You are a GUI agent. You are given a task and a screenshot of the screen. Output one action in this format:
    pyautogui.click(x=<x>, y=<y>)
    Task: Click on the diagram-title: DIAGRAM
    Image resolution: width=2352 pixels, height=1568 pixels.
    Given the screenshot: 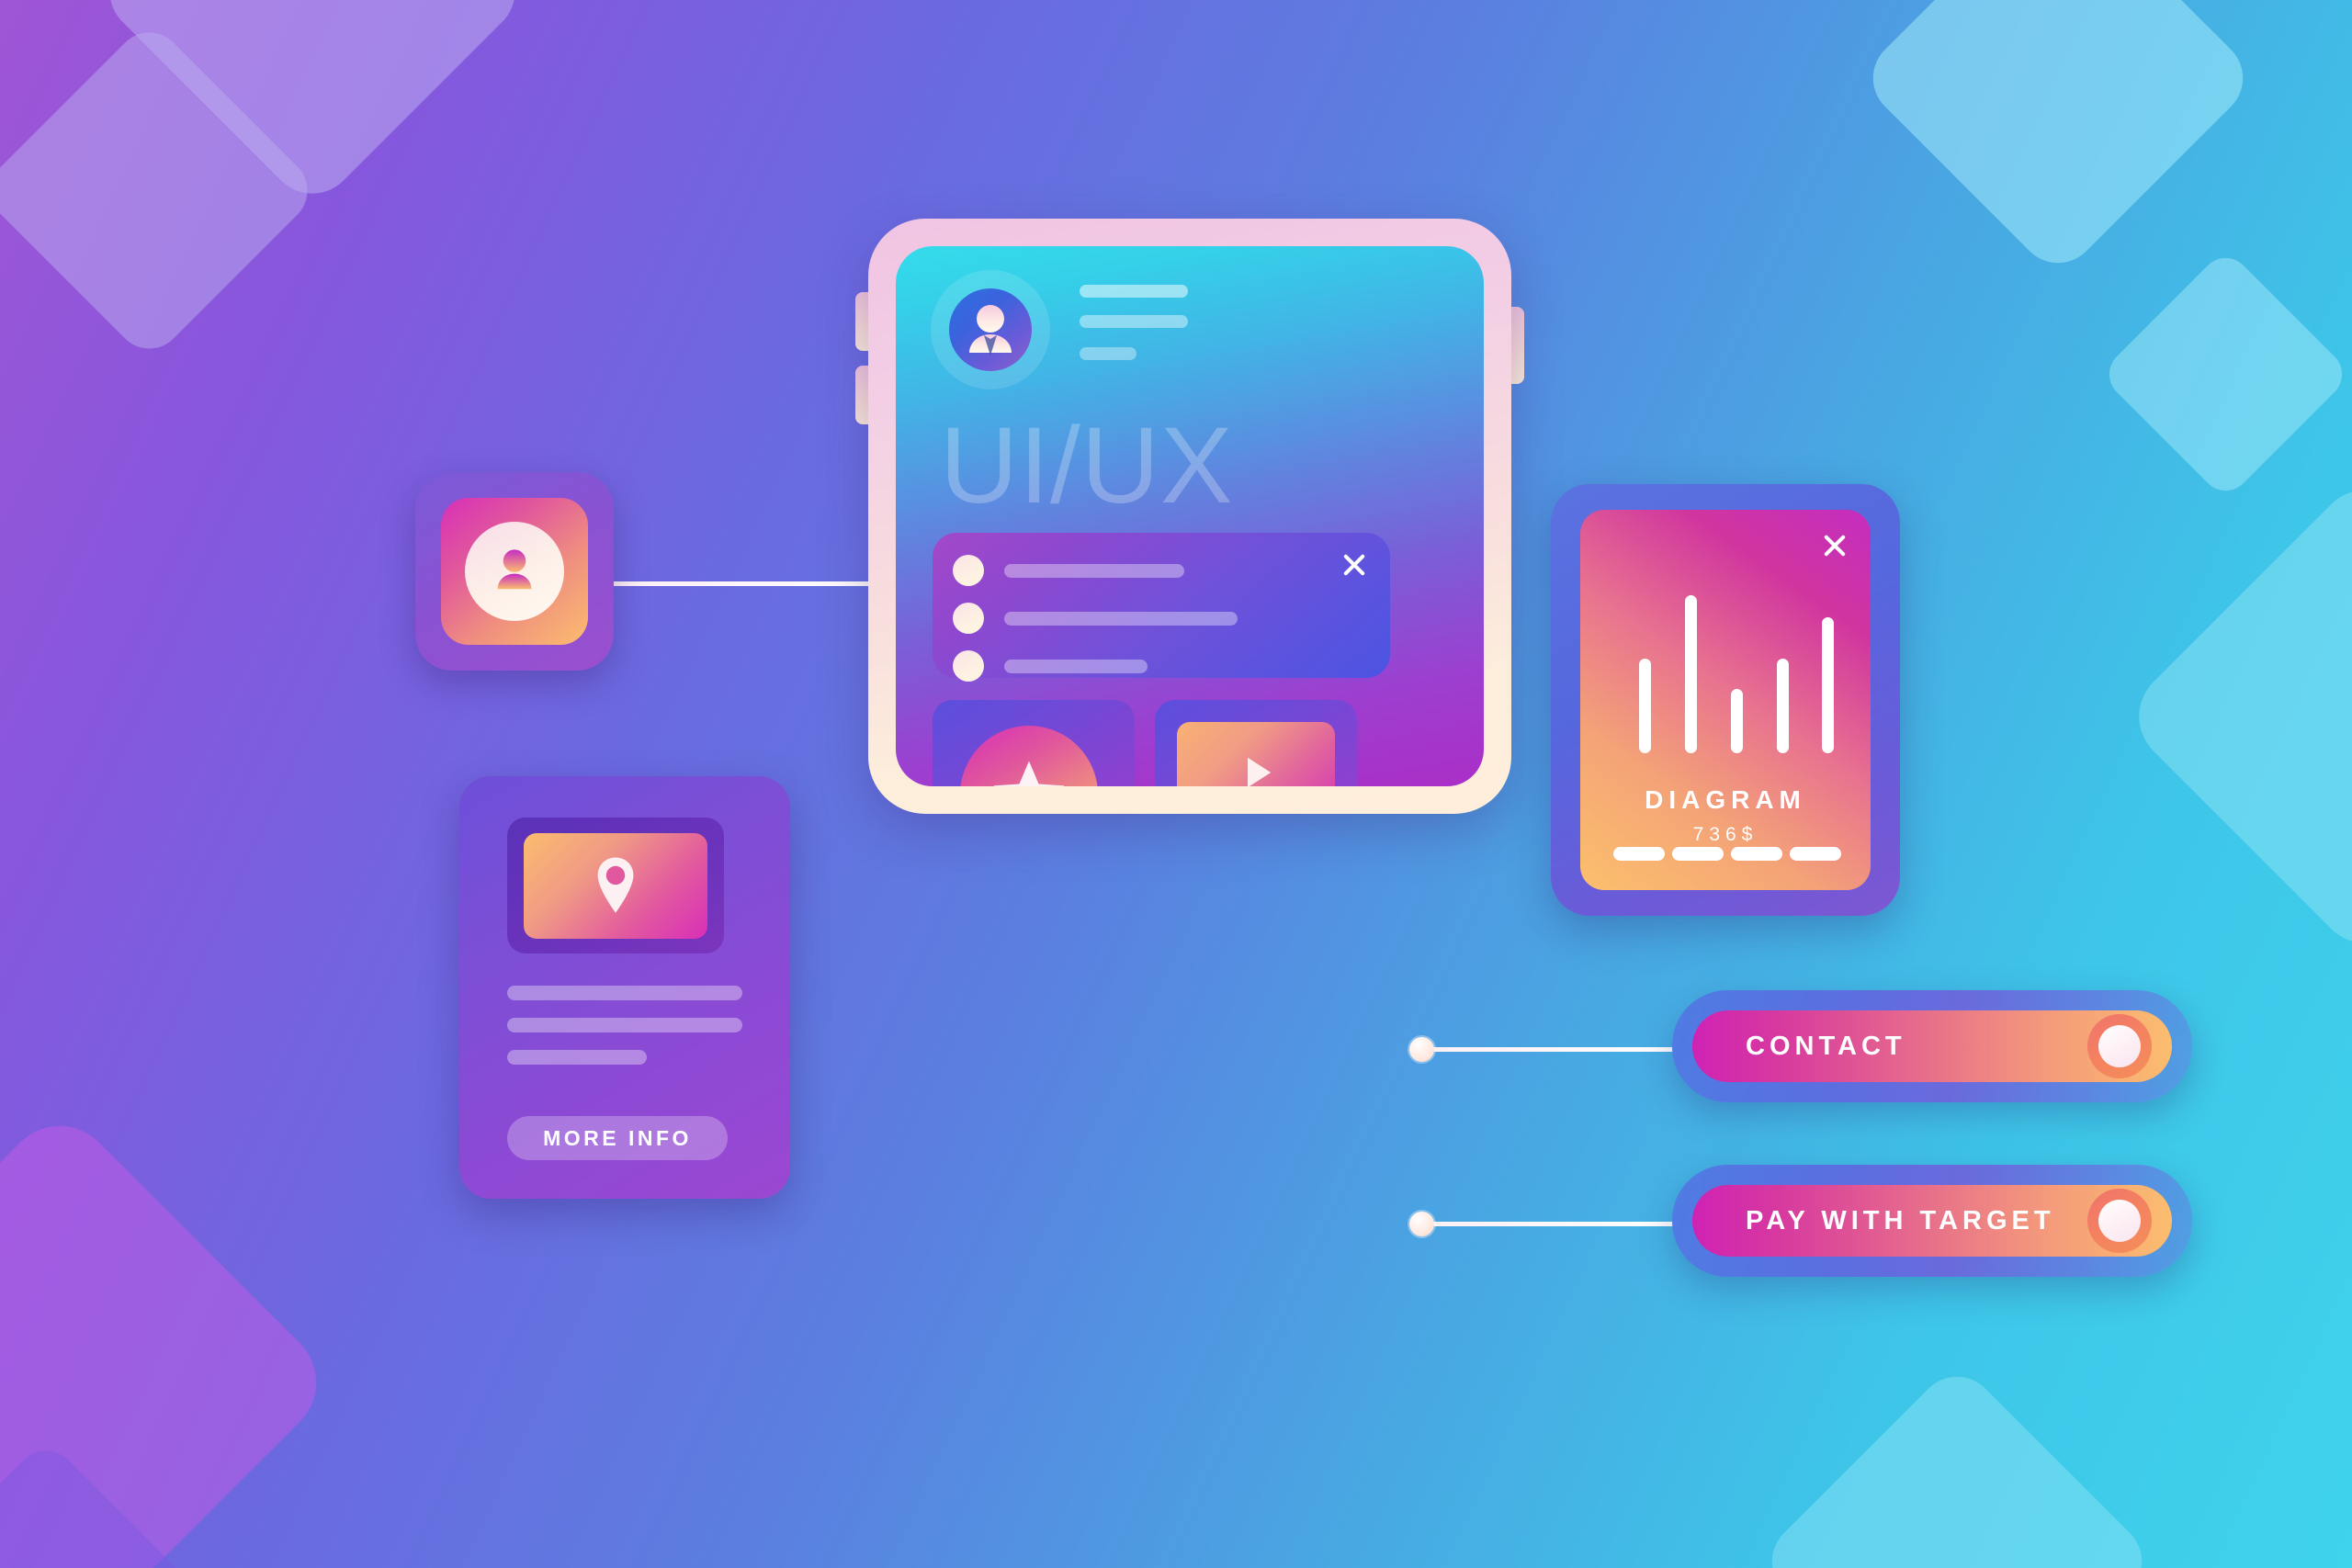 What is the action you would take?
    pyautogui.click(x=1725, y=800)
    